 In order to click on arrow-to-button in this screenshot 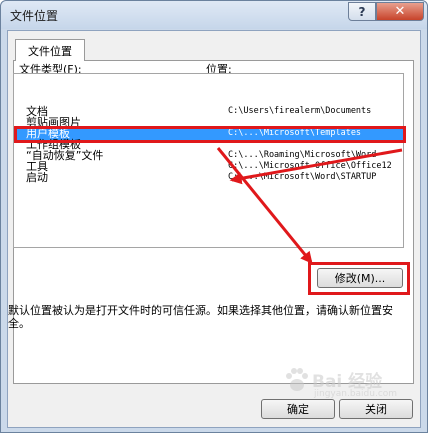, I will do `click(264, 205)`.